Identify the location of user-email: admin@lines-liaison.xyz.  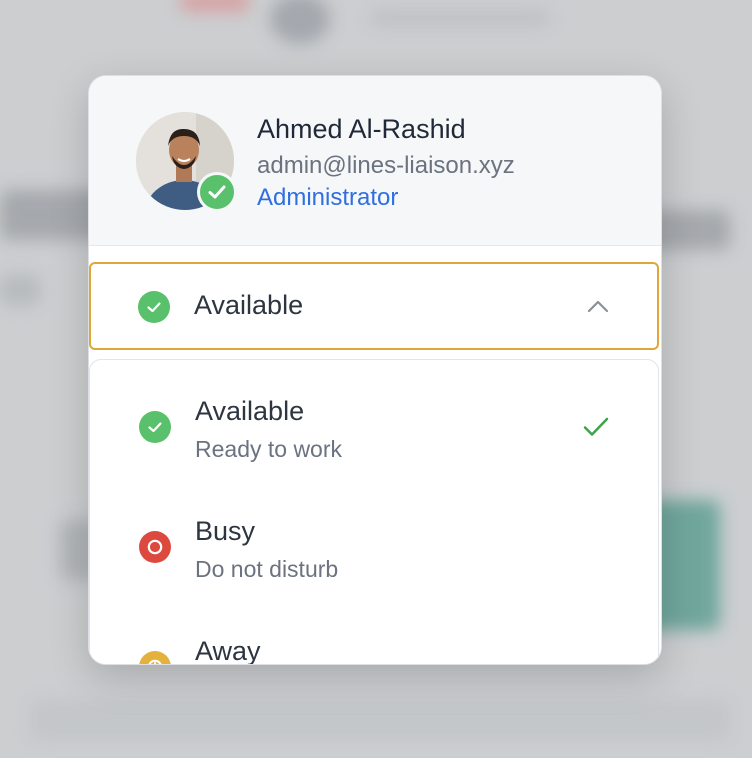
(386, 165).